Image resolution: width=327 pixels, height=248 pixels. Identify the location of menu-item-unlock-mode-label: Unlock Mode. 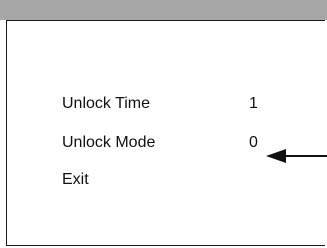
(108, 143).